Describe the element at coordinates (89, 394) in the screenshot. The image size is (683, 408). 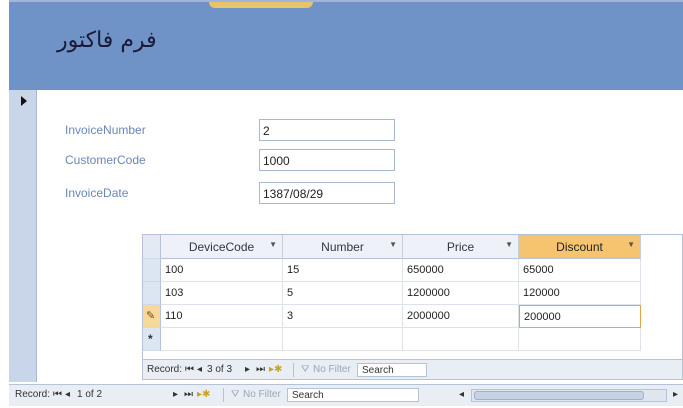
I see `current-record-input: 1 of 2` at that location.